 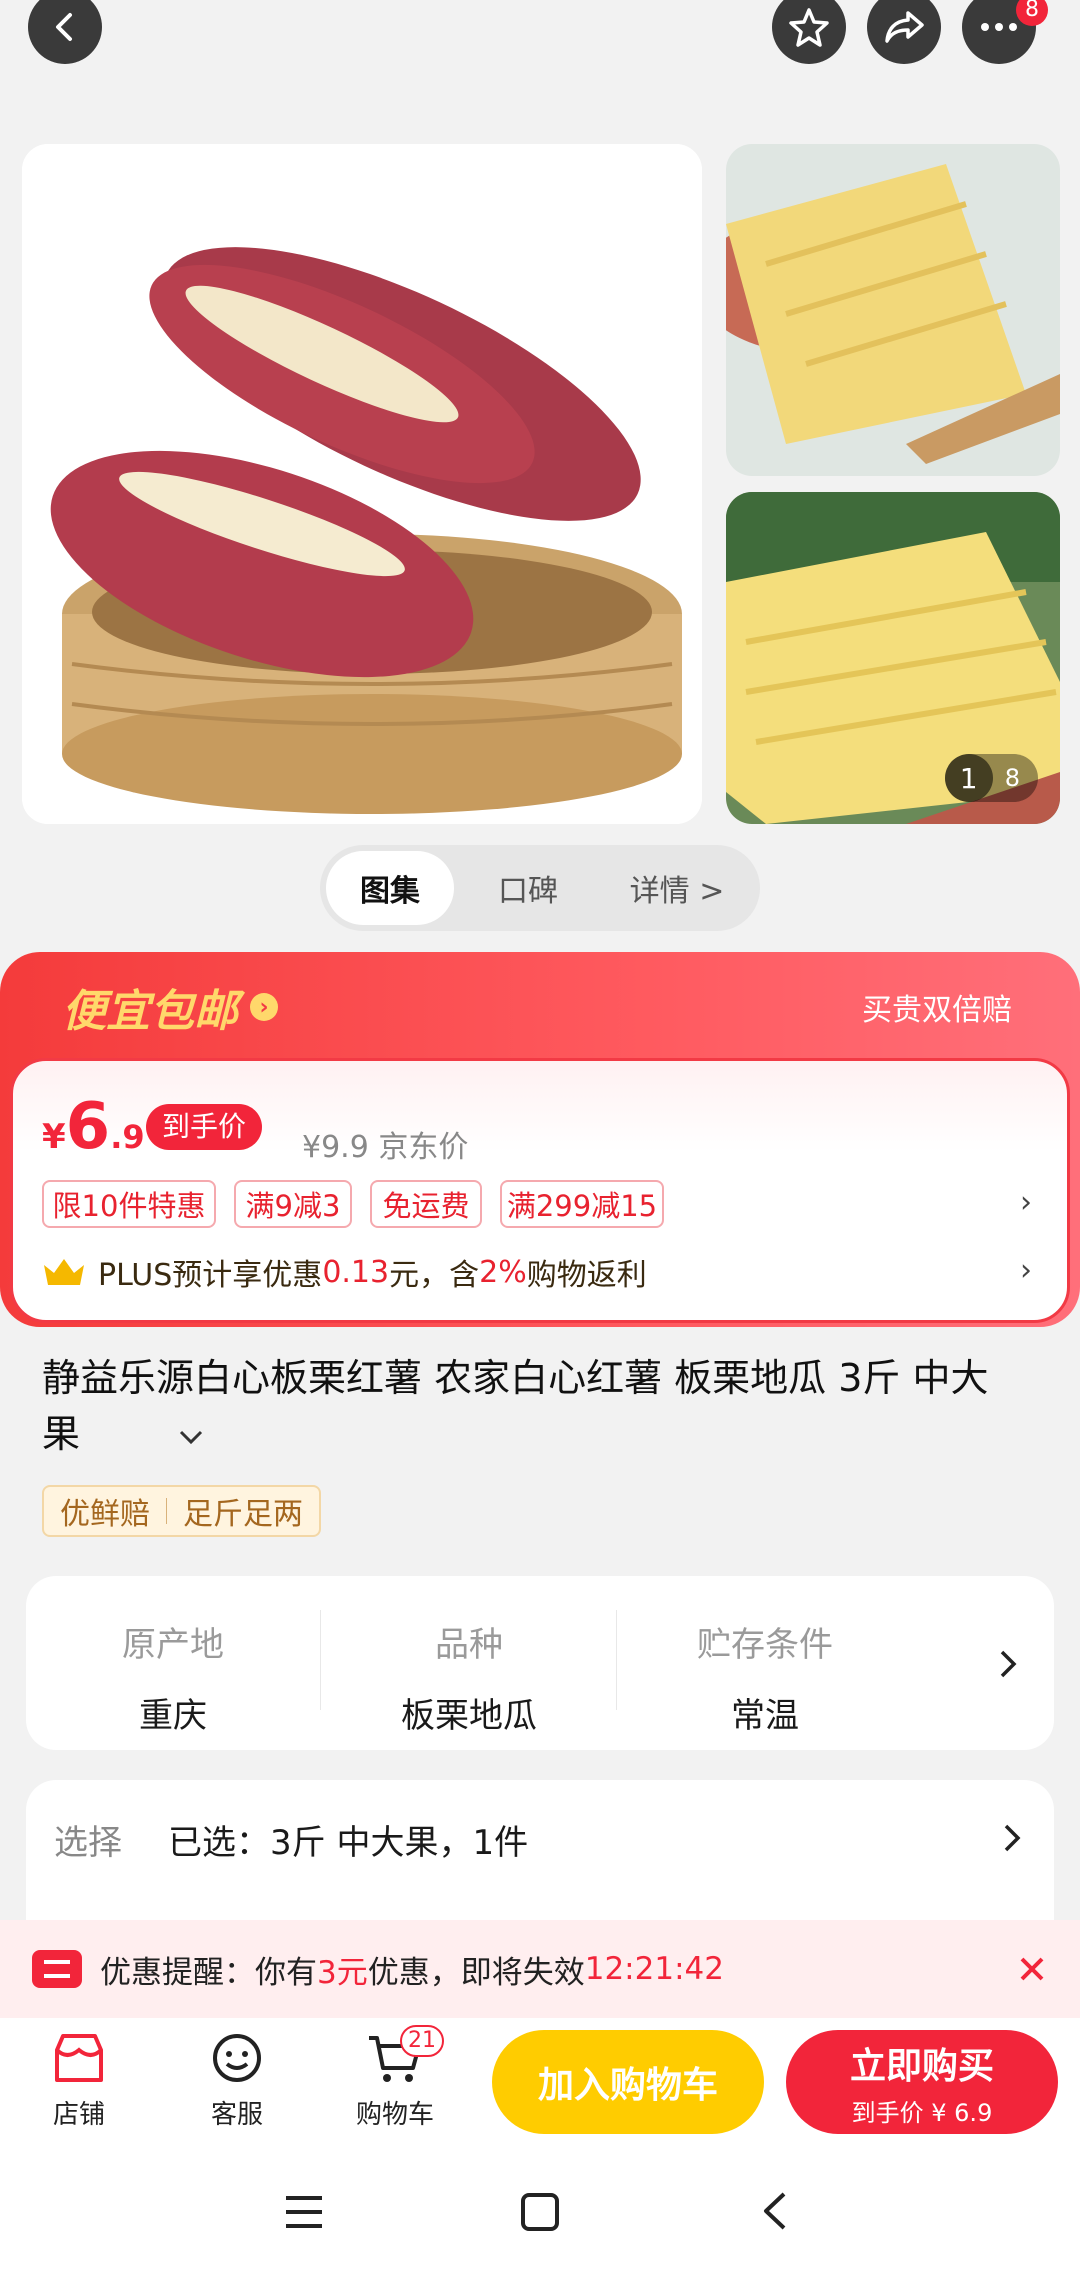 What do you see at coordinates (422, 2041) in the screenshot?
I see `cart-count-badge: 21` at bounding box center [422, 2041].